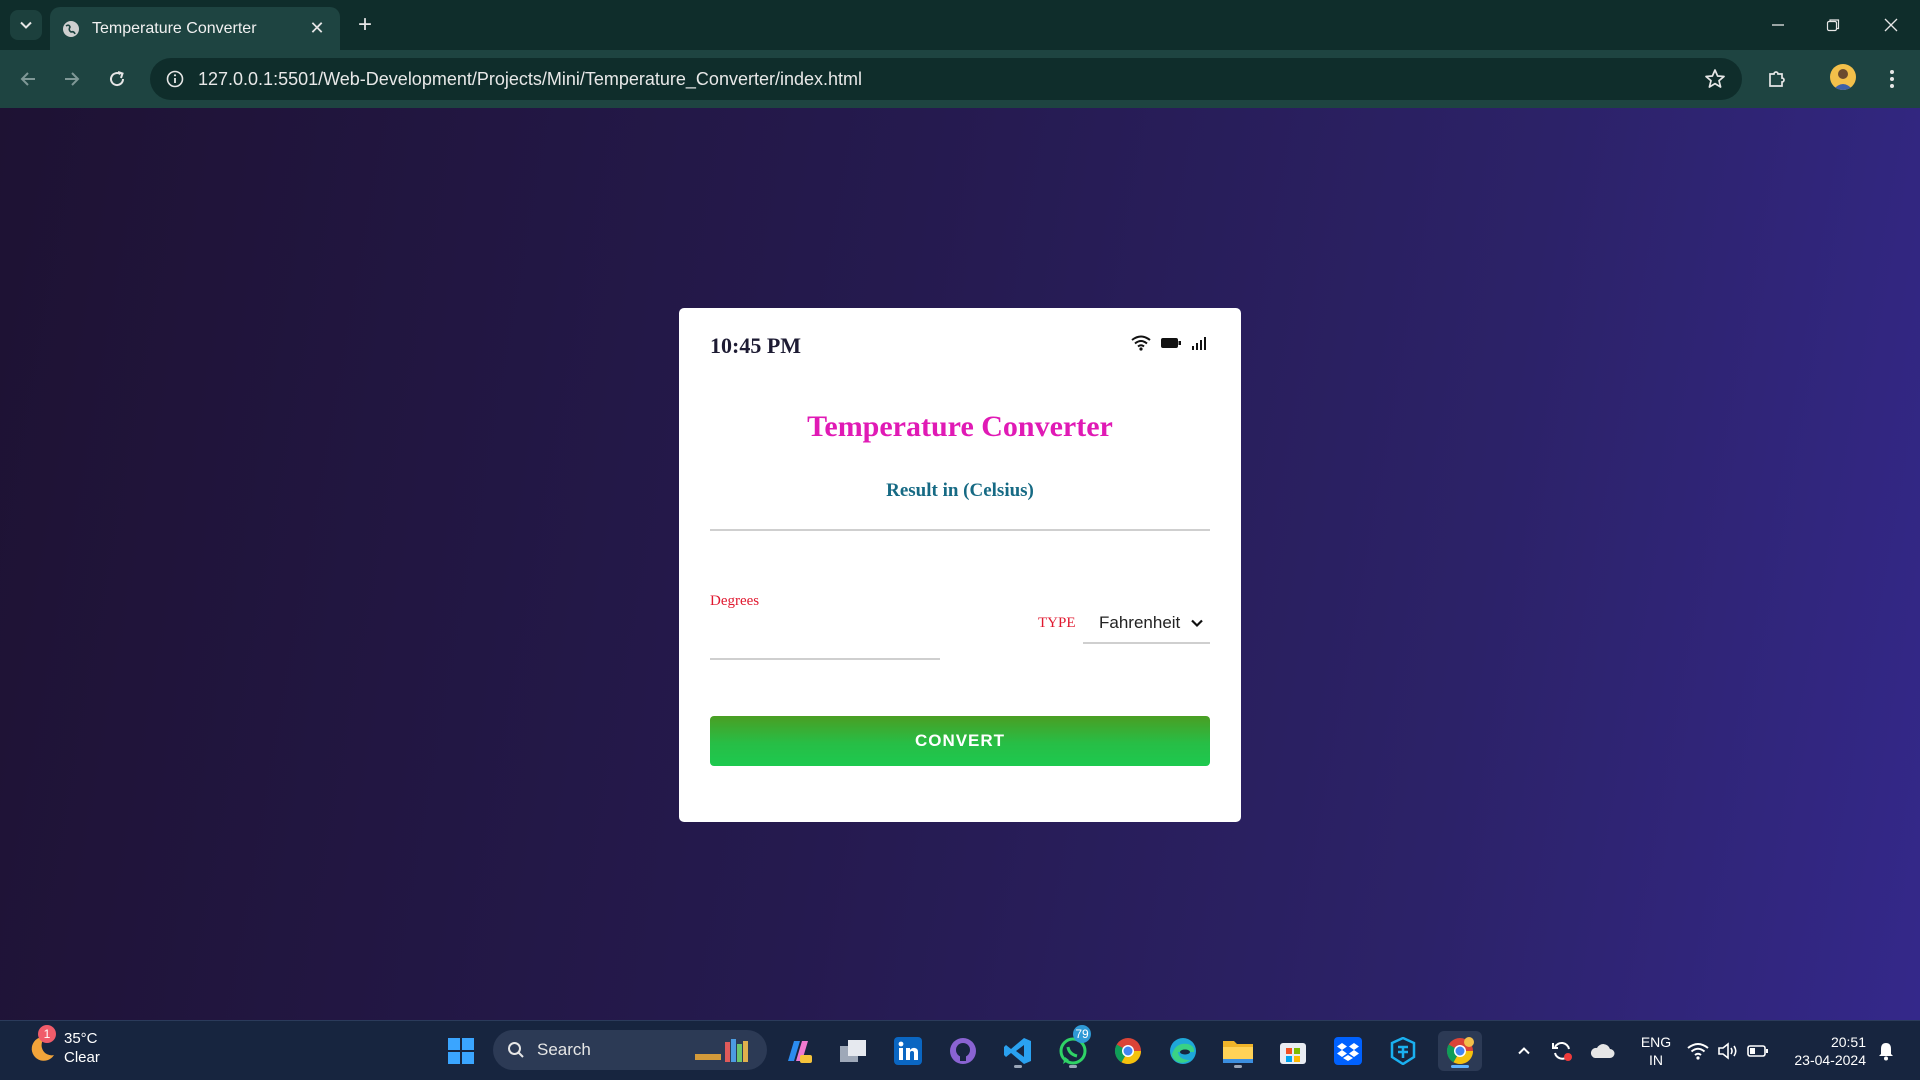 This screenshot has height=1080, width=1920. I want to click on taskbar-github, so click(963, 1051).